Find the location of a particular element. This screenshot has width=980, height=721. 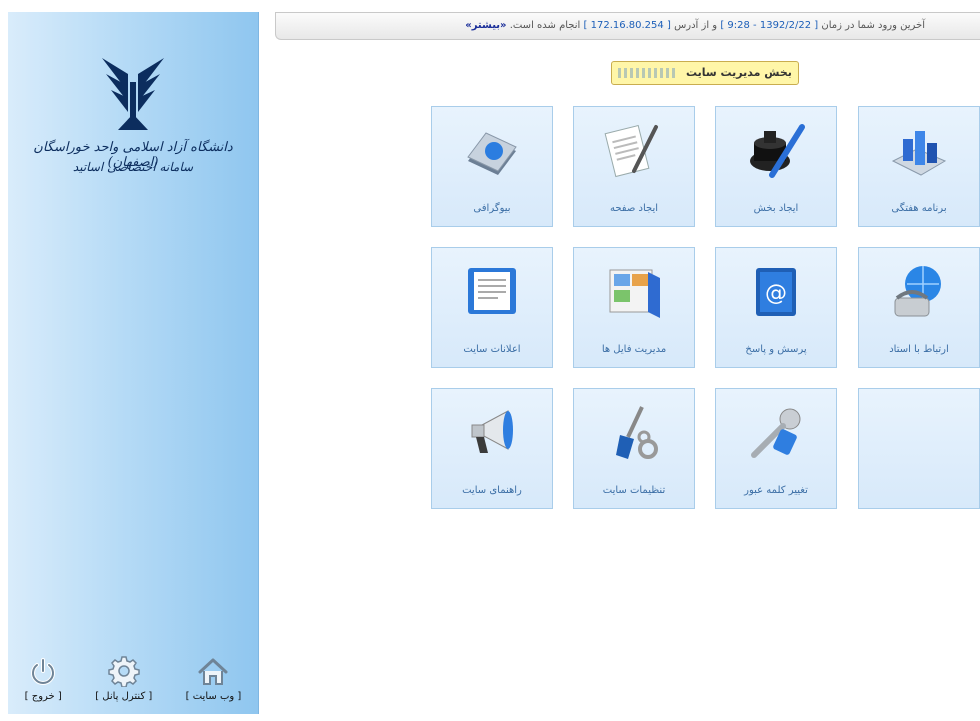

control-panel-link: [ کنترل پانل ] is located at coordinates (123, 678).